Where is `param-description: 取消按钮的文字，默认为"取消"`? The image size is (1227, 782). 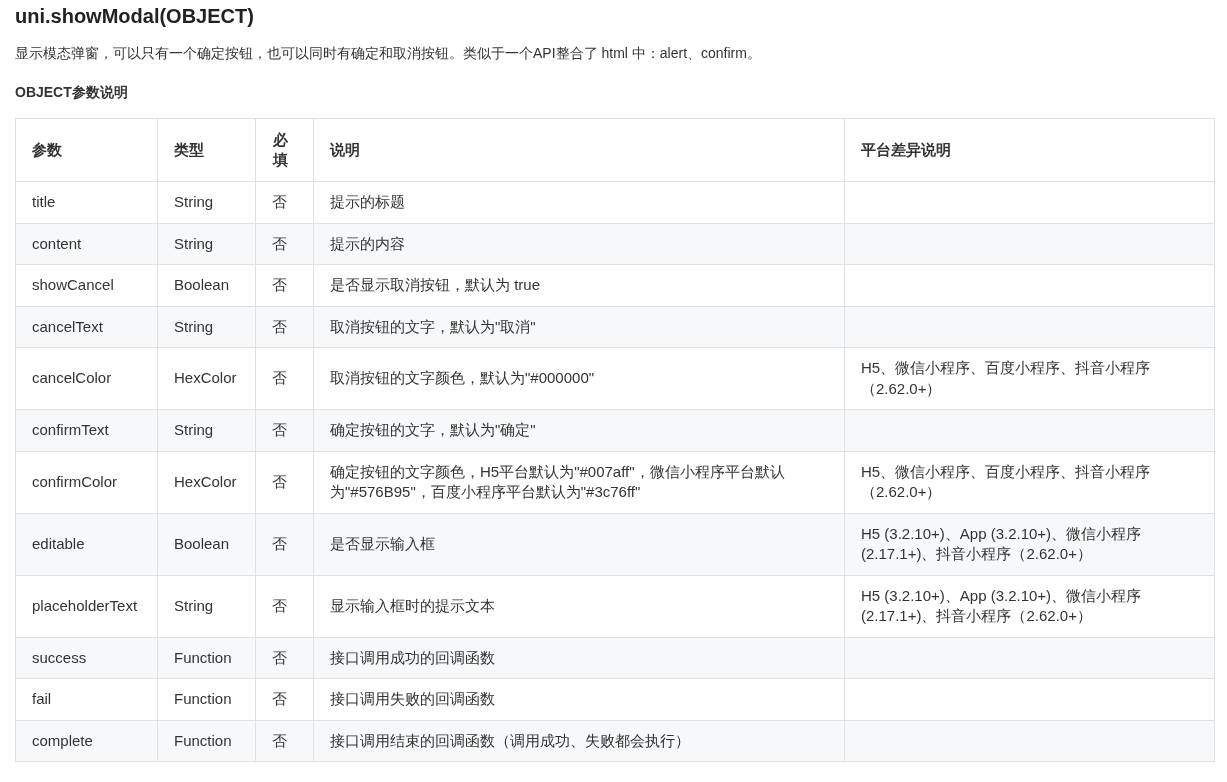
param-description: 取消按钮的文字，默认为"取消" is located at coordinates (579, 327).